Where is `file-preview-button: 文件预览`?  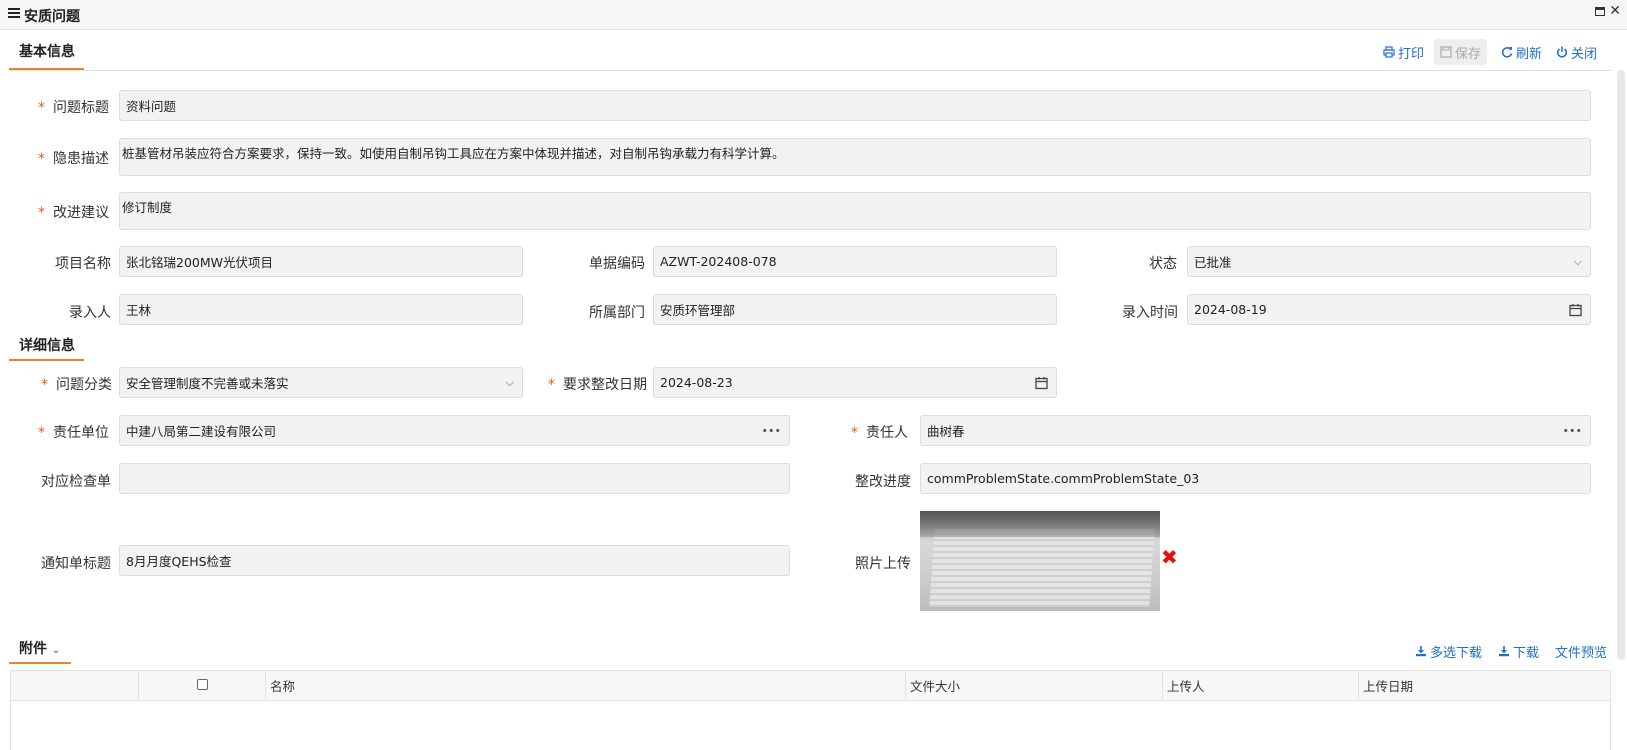 file-preview-button: 文件预览 is located at coordinates (1581, 651).